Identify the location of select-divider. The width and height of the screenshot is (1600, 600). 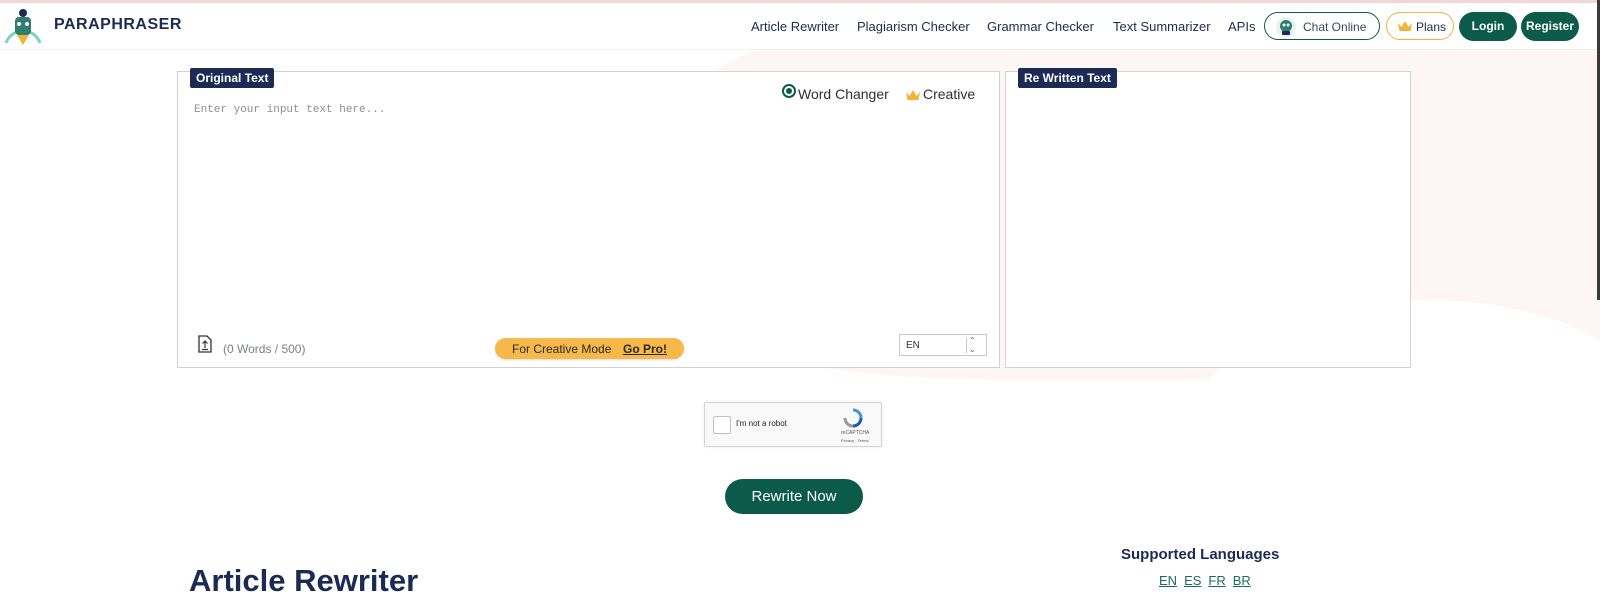
(966, 345).